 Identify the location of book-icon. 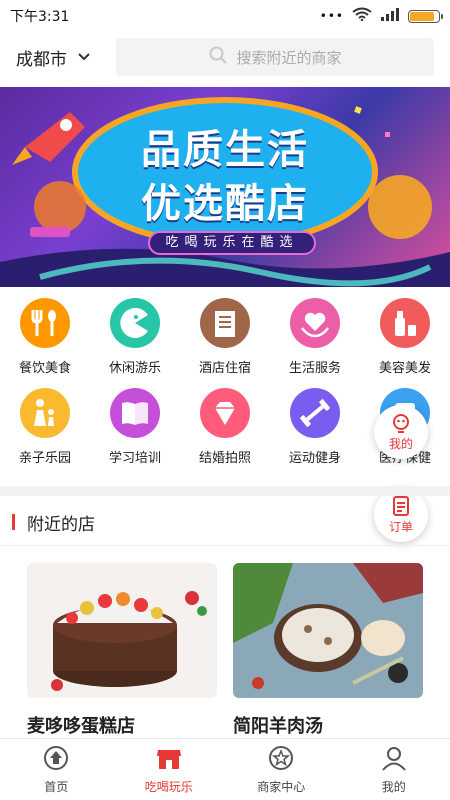
(135, 413).